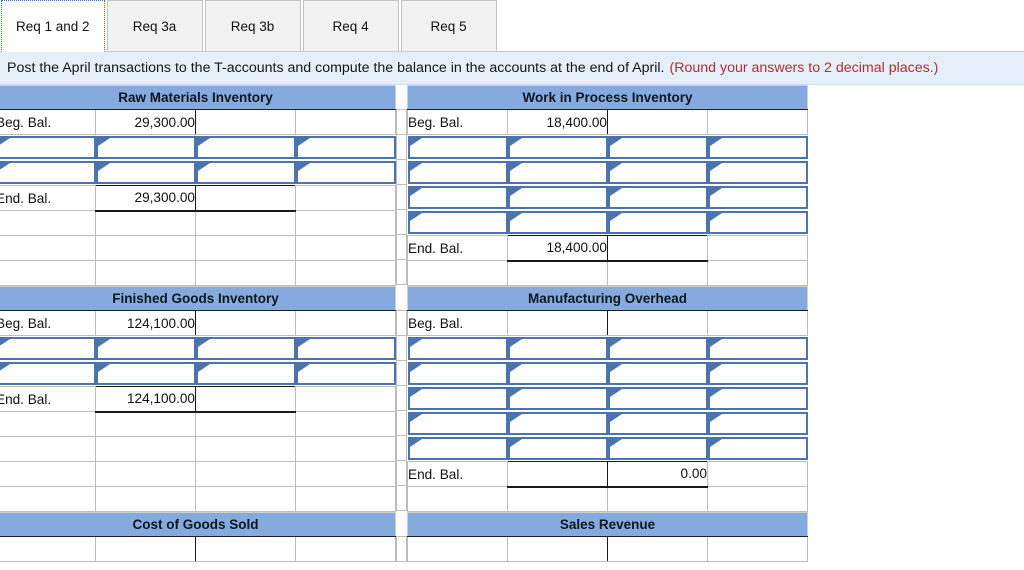 This screenshot has width=1024, height=570. What do you see at coordinates (154, 25) in the screenshot?
I see `tab-req-3a: Req 3a` at bounding box center [154, 25].